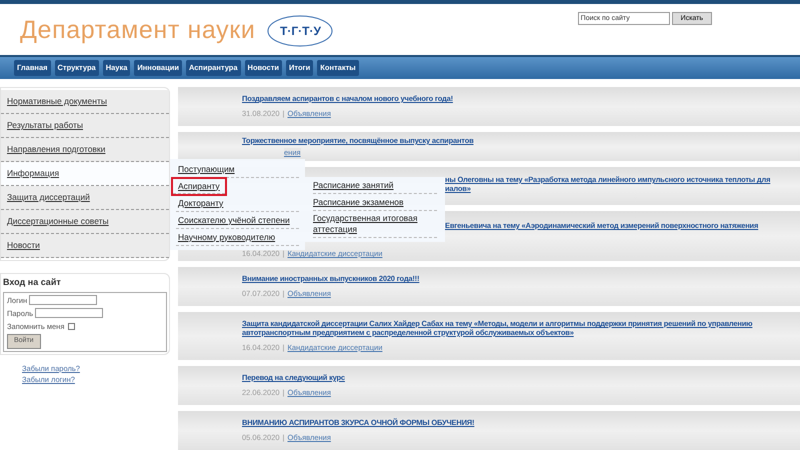 Image resolution: width=800 pixels, height=450 pixels. I want to click on submenu-link: Государственная итоговая аттестация, so click(375, 224).